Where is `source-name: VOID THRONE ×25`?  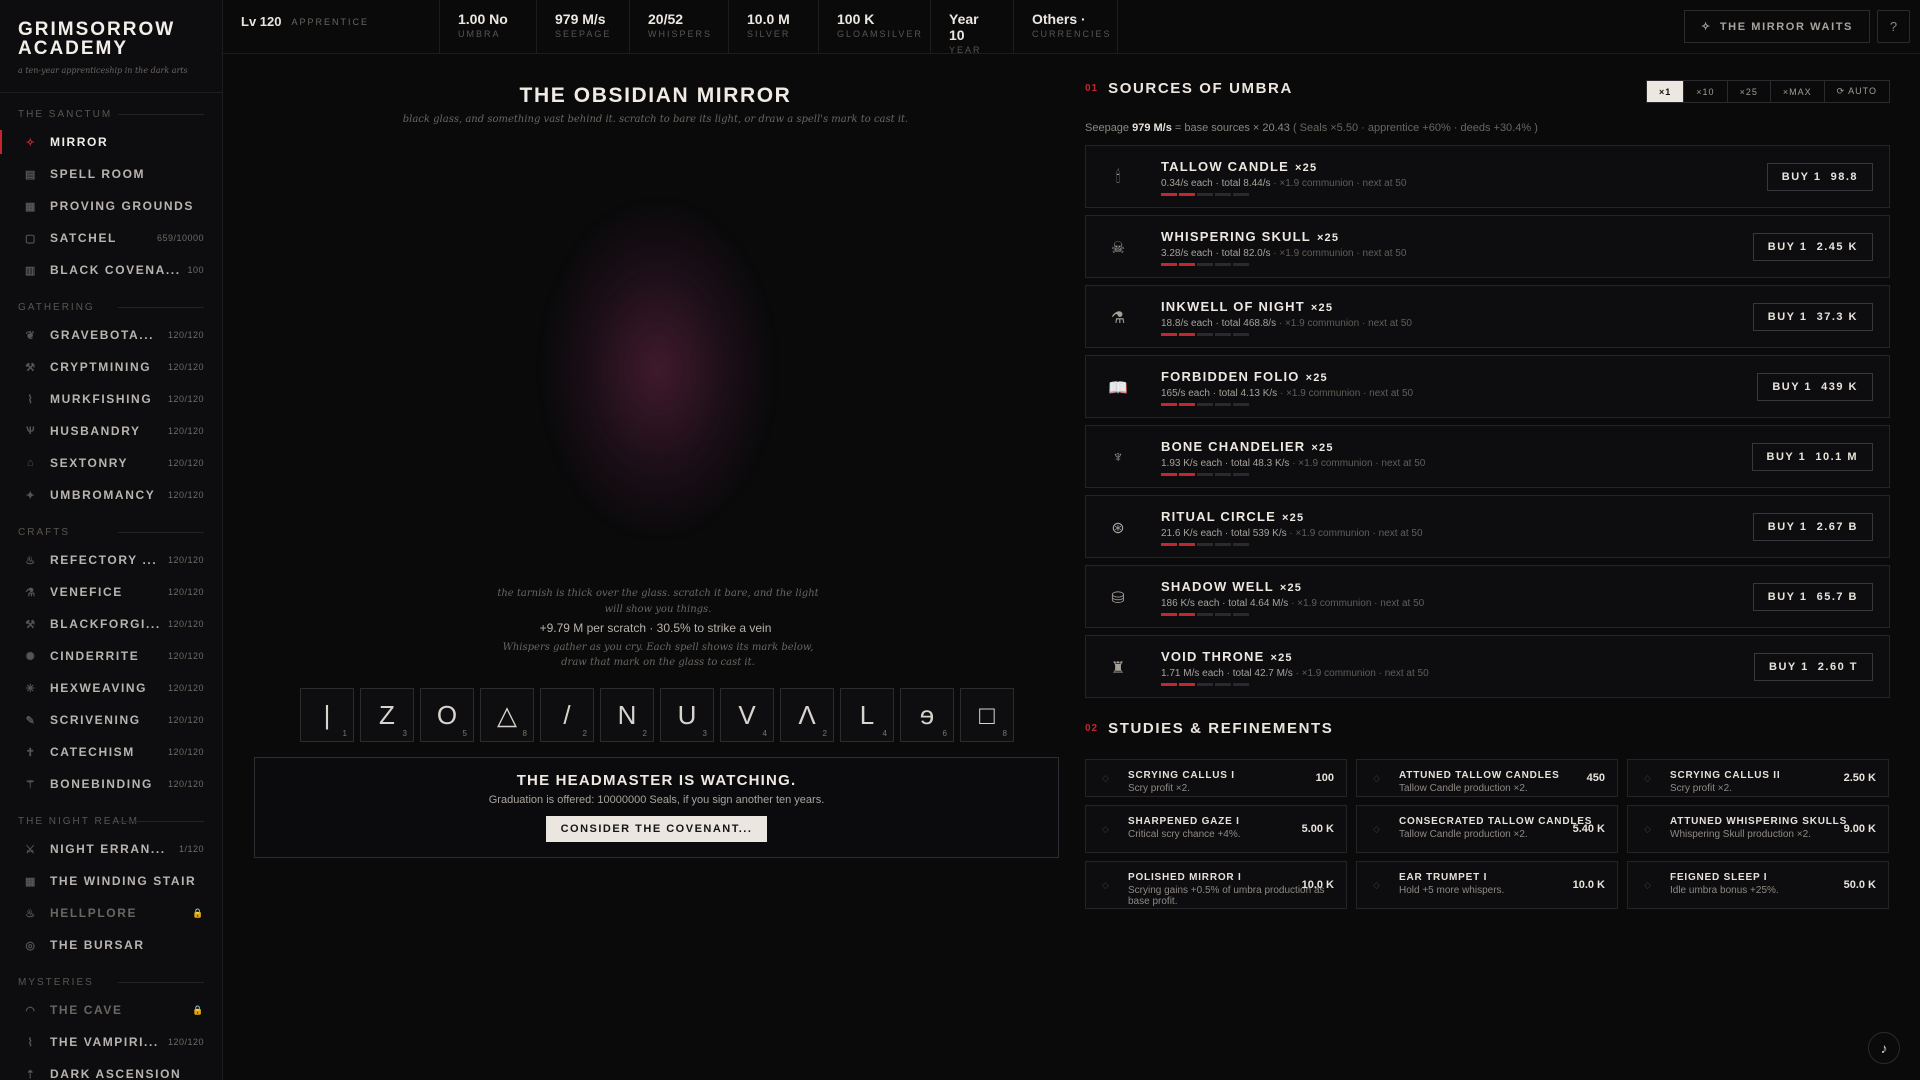
source-name: VOID THRONE ×25 is located at coordinates (1227, 656).